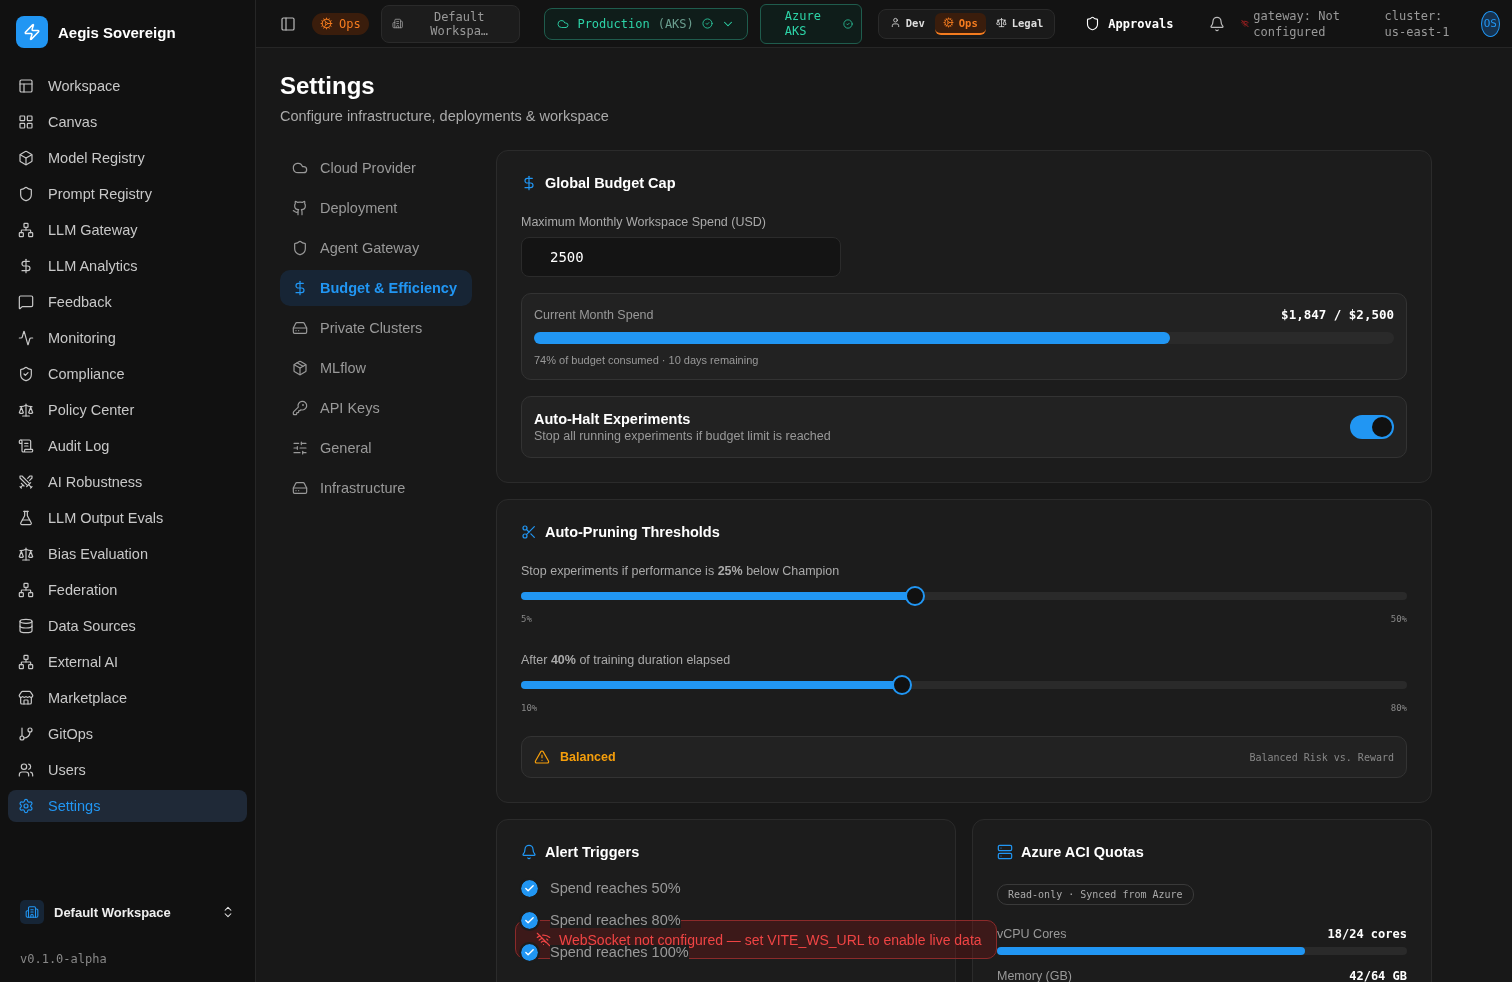 The image size is (1512, 982). What do you see at coordinates (127, 482) in the screenshot?
I see `sidebar-item: AI Robustness` at bounding box center [127, 482].